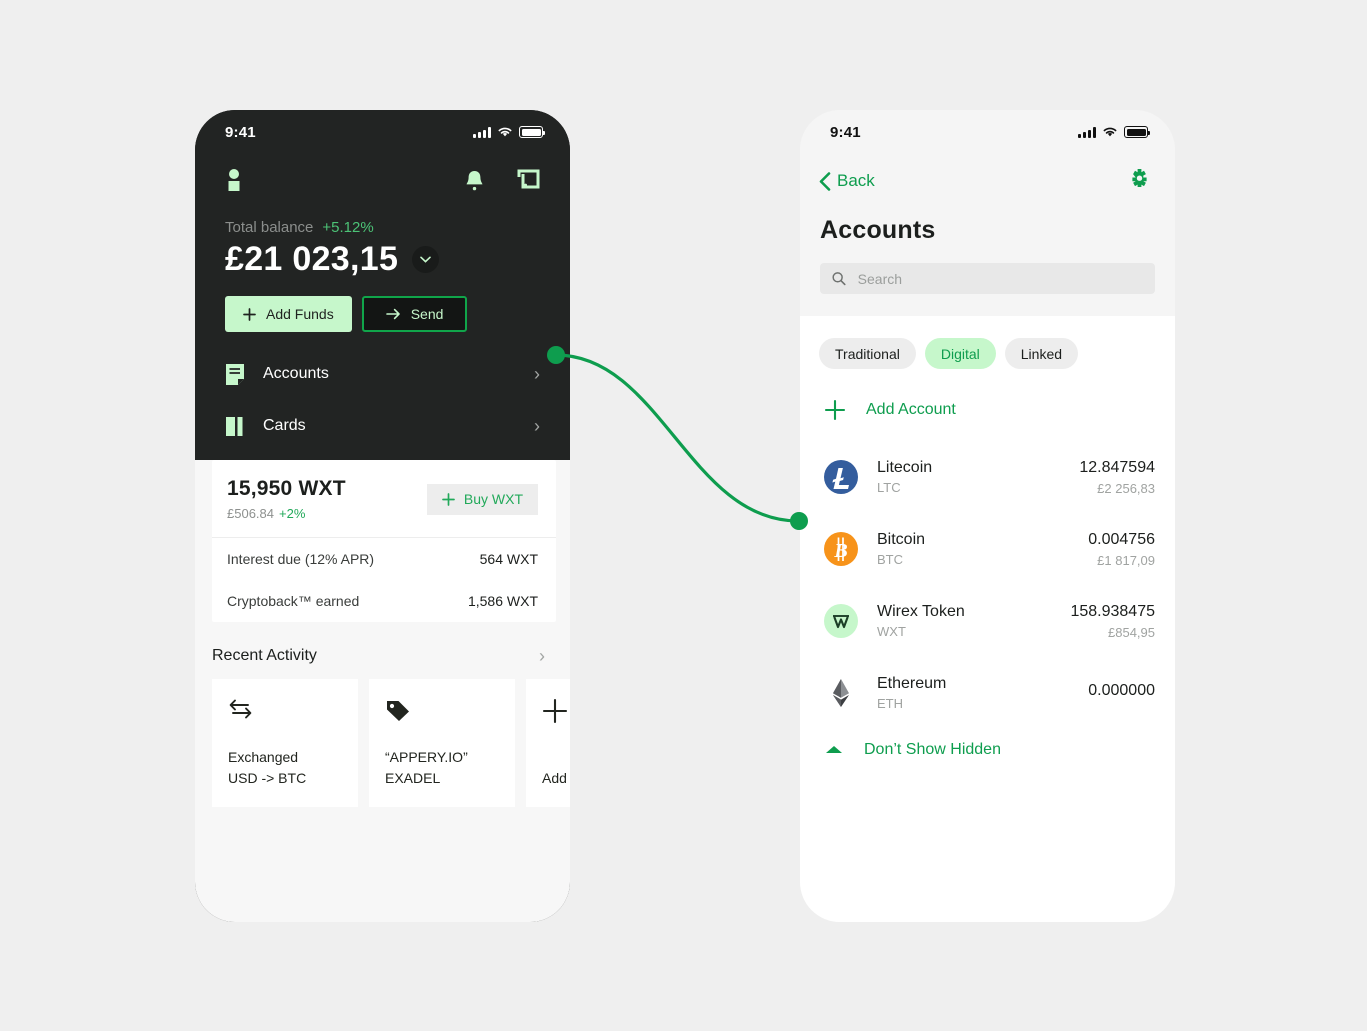 This screenshot has height=1031, width=1367. Describe the element at coordinates (921, 611) in the screenshot. I see `account-name: Wirex Token` at that location.